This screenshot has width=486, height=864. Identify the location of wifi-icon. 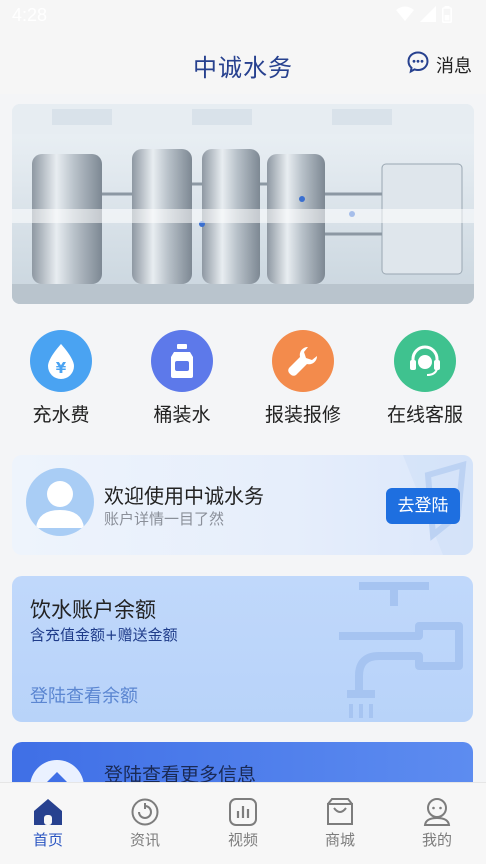
(405, 16).